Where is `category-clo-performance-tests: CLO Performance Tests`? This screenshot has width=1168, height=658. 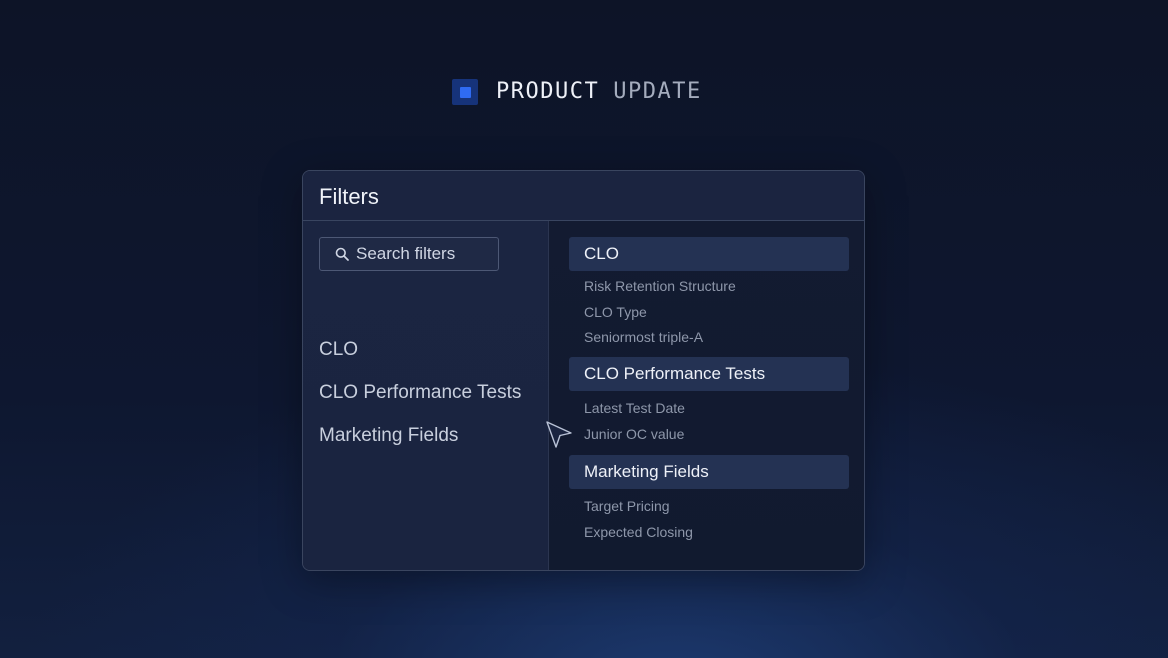 category-clo-performance-tests: CLO Performance Tests is located at coordinates (420, 393).